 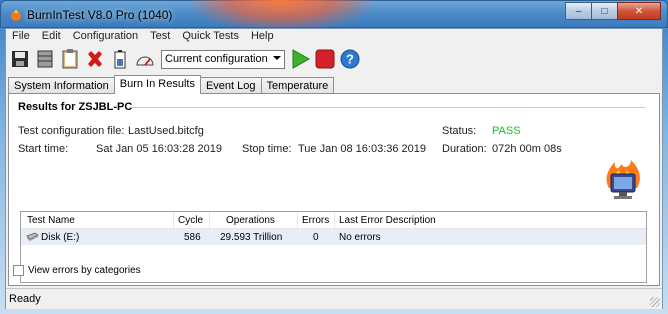 What do you see at coordinates (190, 220) in the screenshot?
I see `column-cycle: Cycle` at bounding box center [190, 220].